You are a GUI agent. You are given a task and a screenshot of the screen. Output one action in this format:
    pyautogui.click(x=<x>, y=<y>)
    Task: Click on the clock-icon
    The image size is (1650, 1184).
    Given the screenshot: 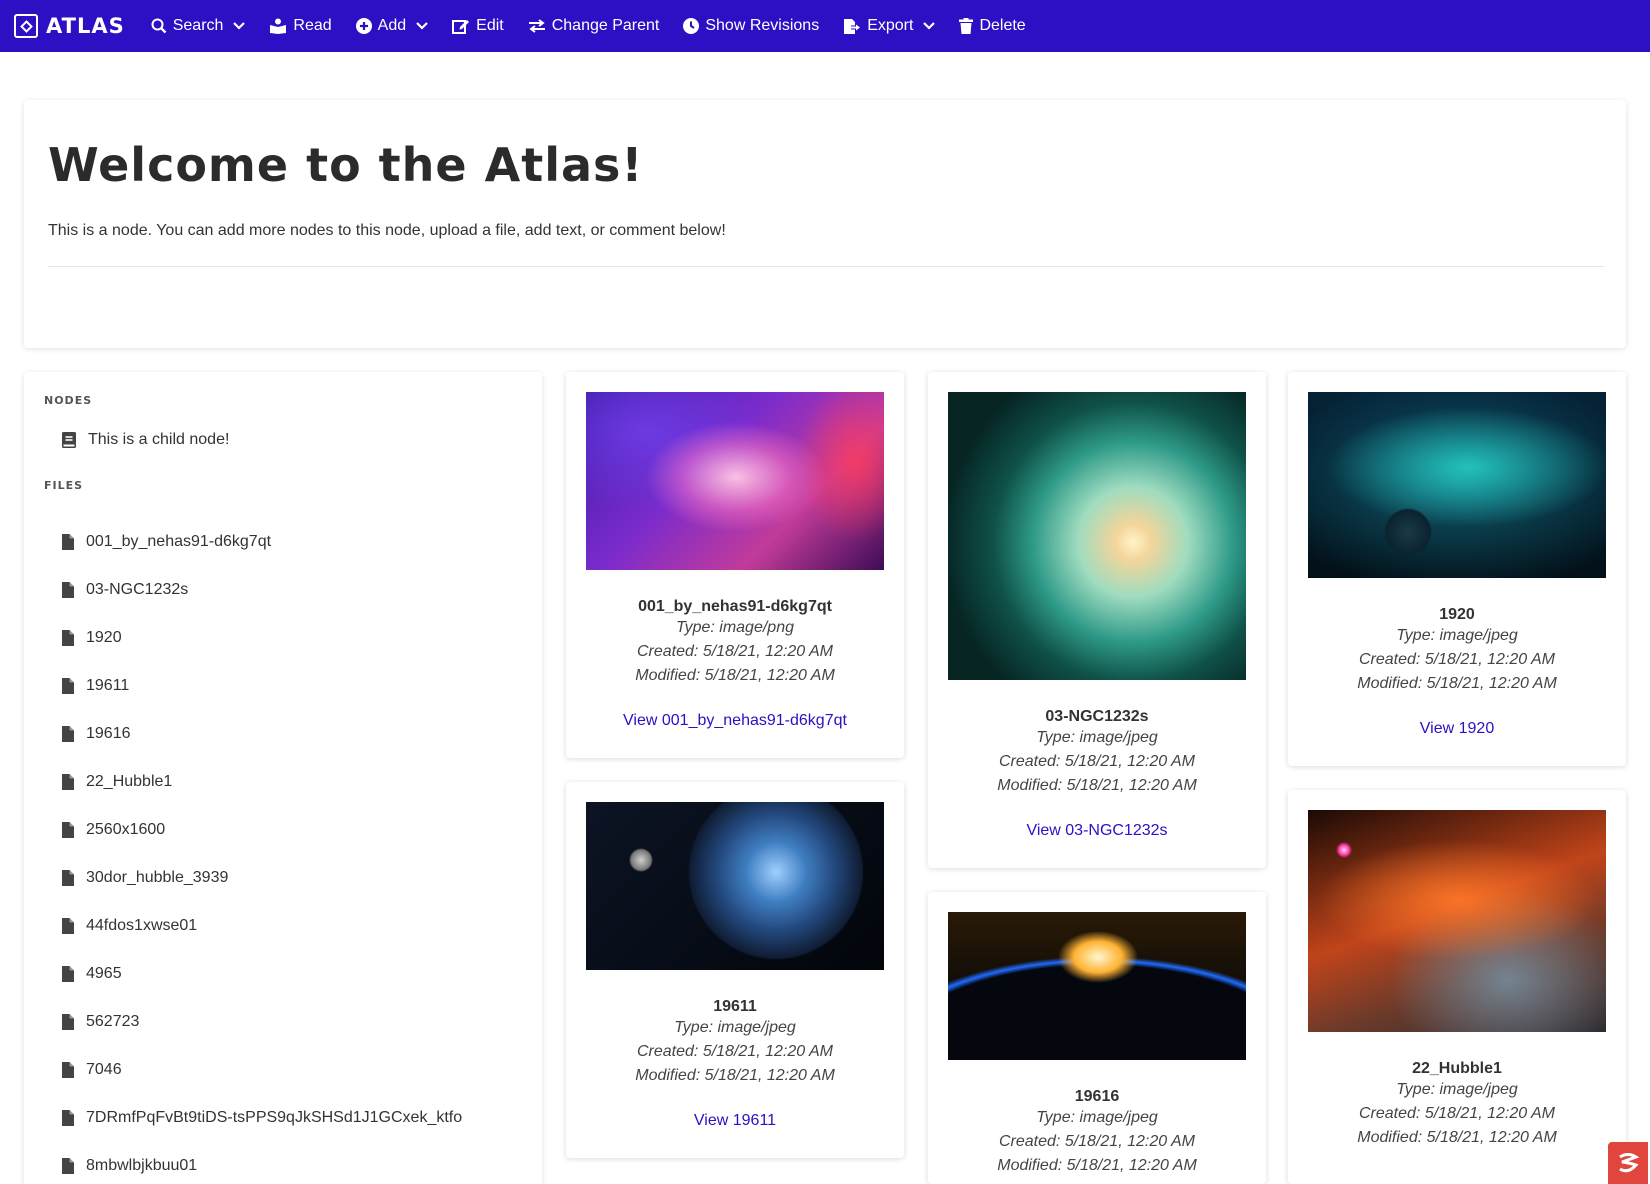 What is the action you would take?
    pyautogui.click(x=691, y=26)
    